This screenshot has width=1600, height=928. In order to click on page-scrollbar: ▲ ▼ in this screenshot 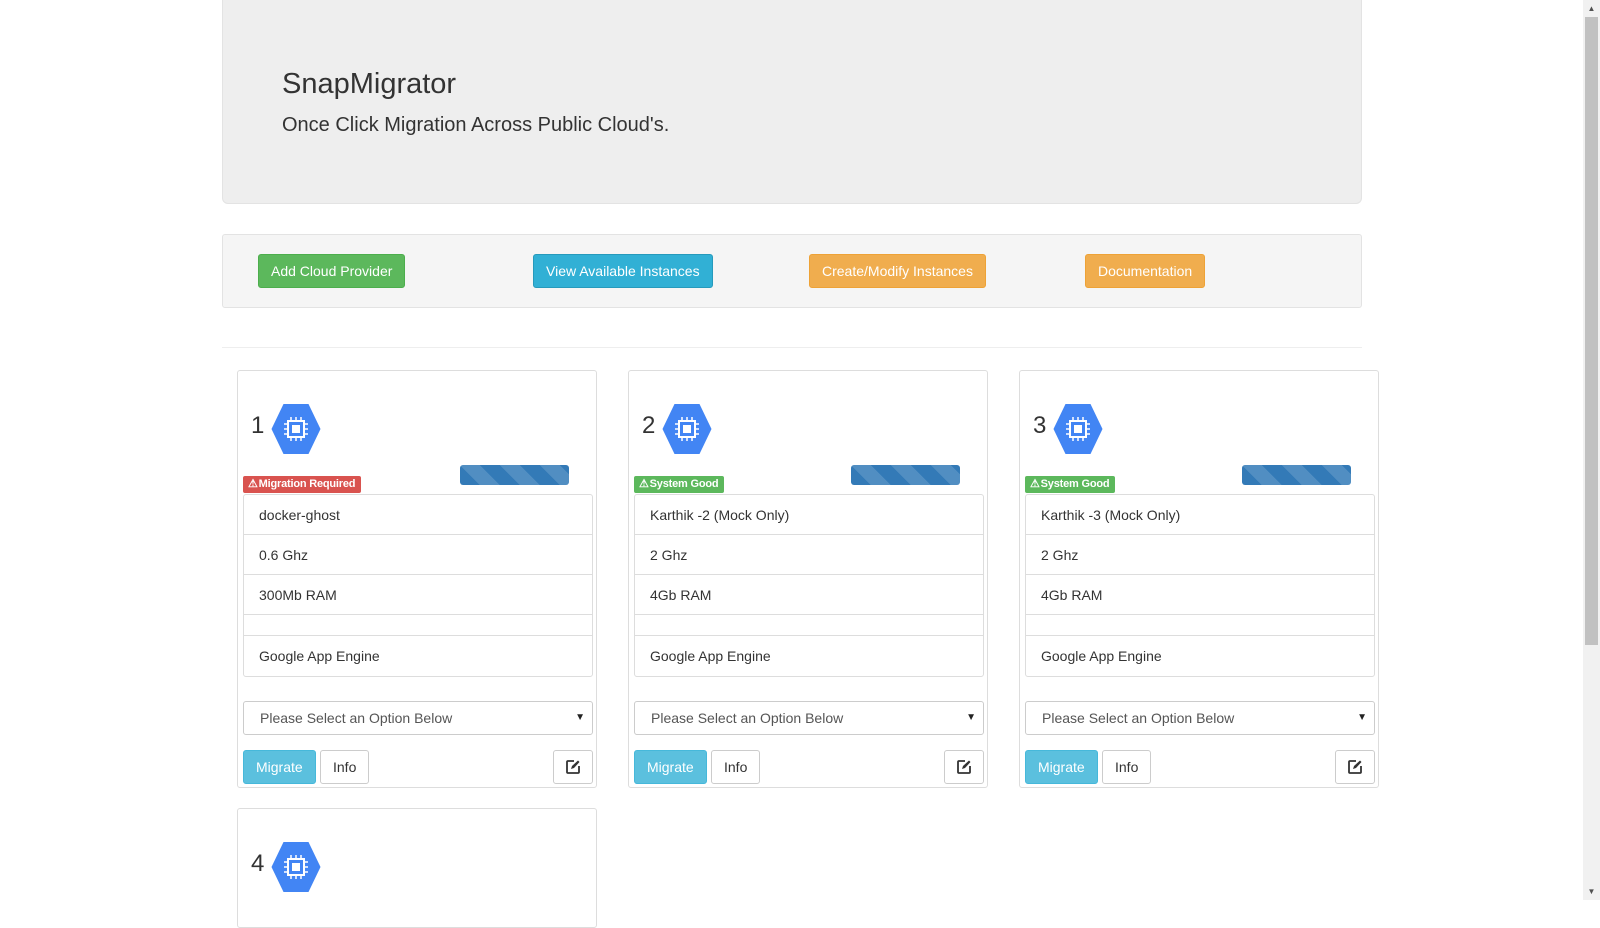, I will do `click(1591, 450)`.